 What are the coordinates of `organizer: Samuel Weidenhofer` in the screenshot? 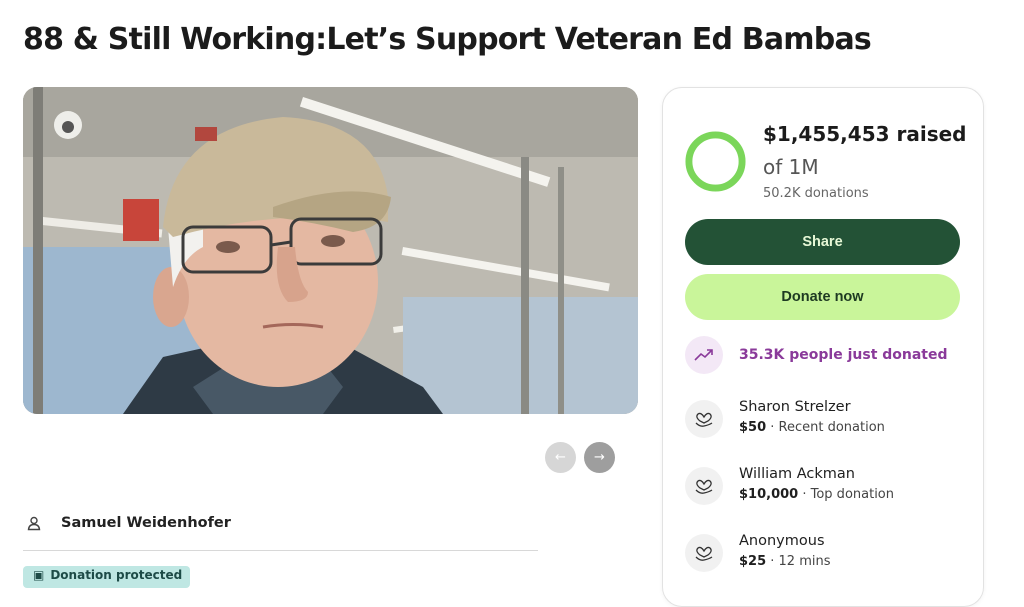 It's located at (127, 523).